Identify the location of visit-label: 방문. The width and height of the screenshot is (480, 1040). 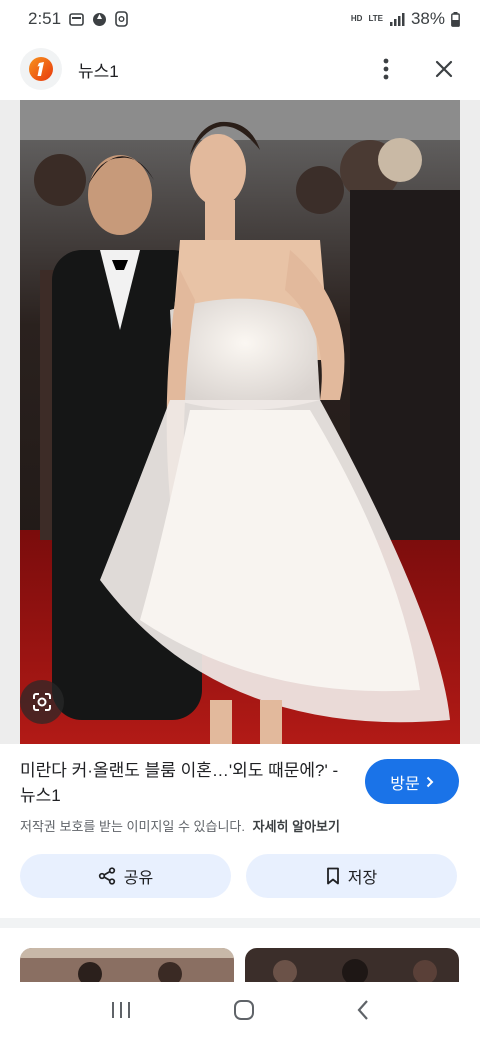
(405, 784).